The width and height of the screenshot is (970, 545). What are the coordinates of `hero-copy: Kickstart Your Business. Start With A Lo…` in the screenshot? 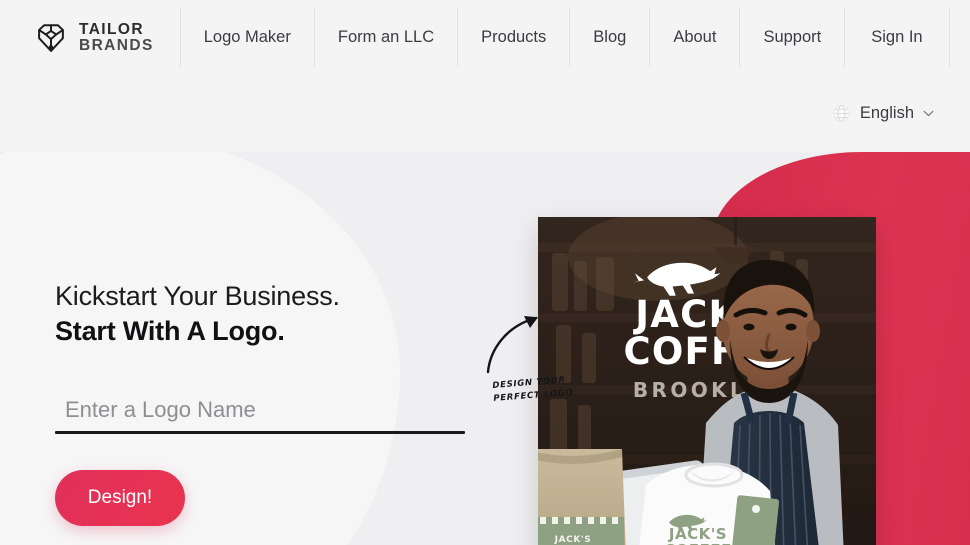 It's located at (270, 314).